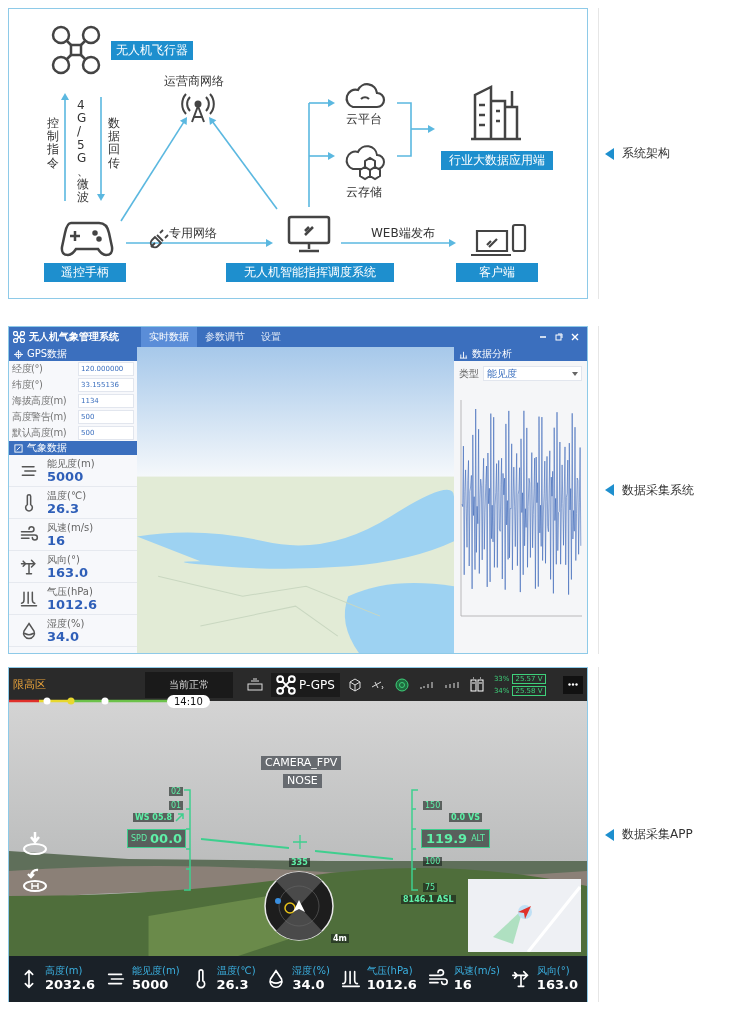 The image size is (741, 1011). What do you see at coordinates (391, 985) in the screenshot?
I see `telemetry-value: 1012.6` at bounding box center [391, 985].